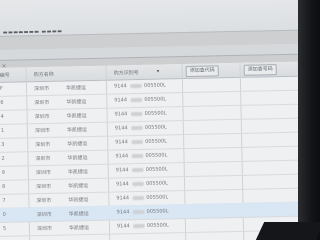  What do you see at coordinates (32, 32) in the screenshot?
I see `window-title: ▬▬▬▬▬▬▬ ▬▬▬▬` at bounding box center [32, 32].